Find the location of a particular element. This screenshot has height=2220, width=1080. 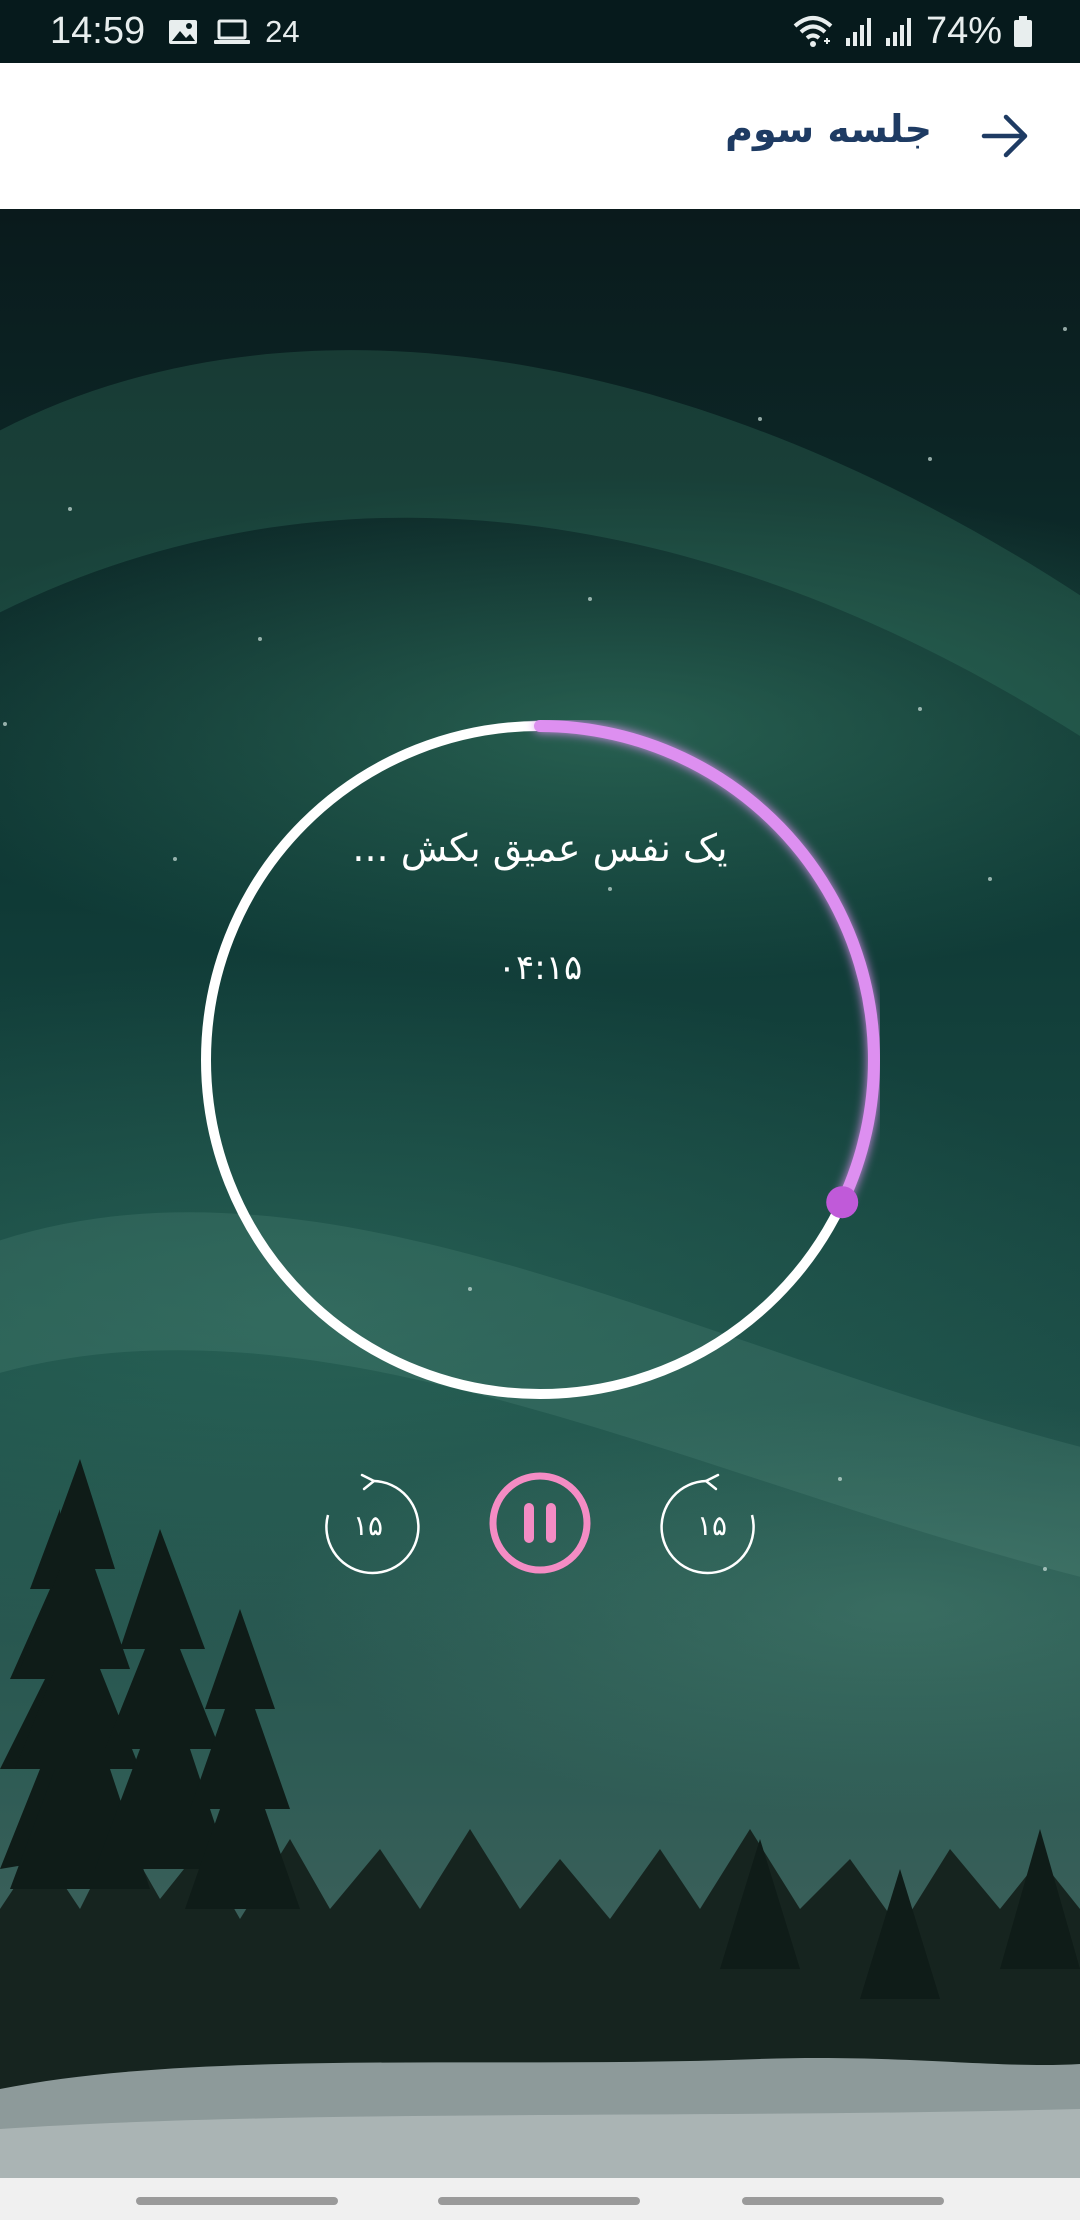

rewind-15-button: ۱۵ is located at coordinates (368, 1525).